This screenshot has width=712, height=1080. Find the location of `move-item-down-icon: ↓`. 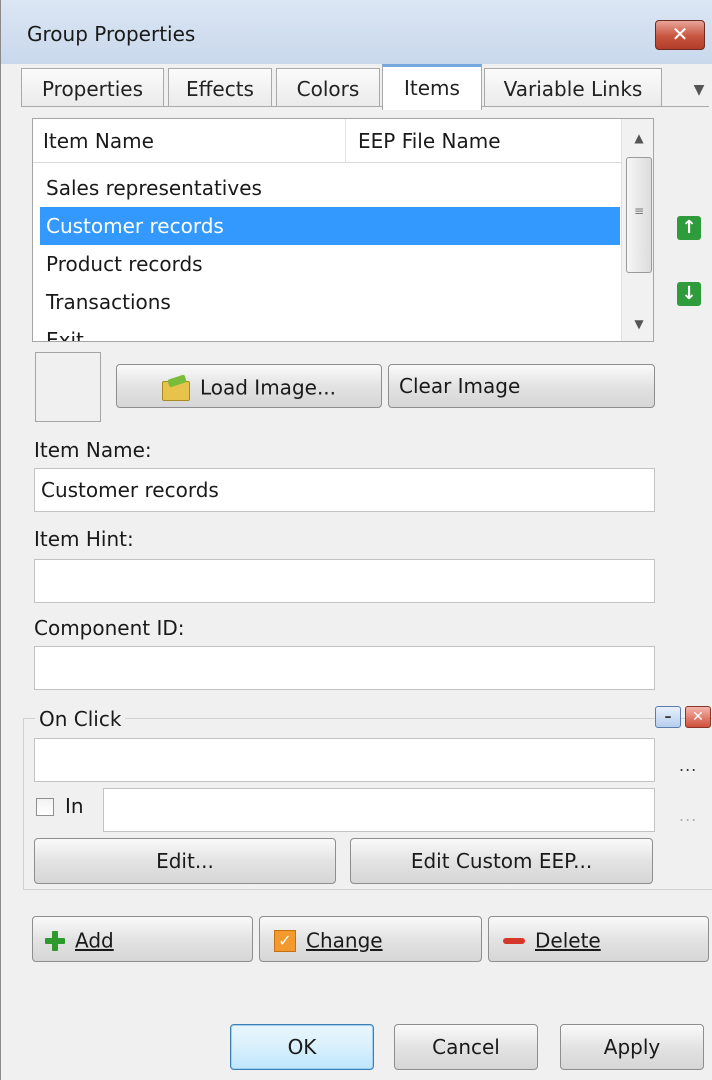

move-item-down-icon: ↓ is located at coordinates (689, 294).